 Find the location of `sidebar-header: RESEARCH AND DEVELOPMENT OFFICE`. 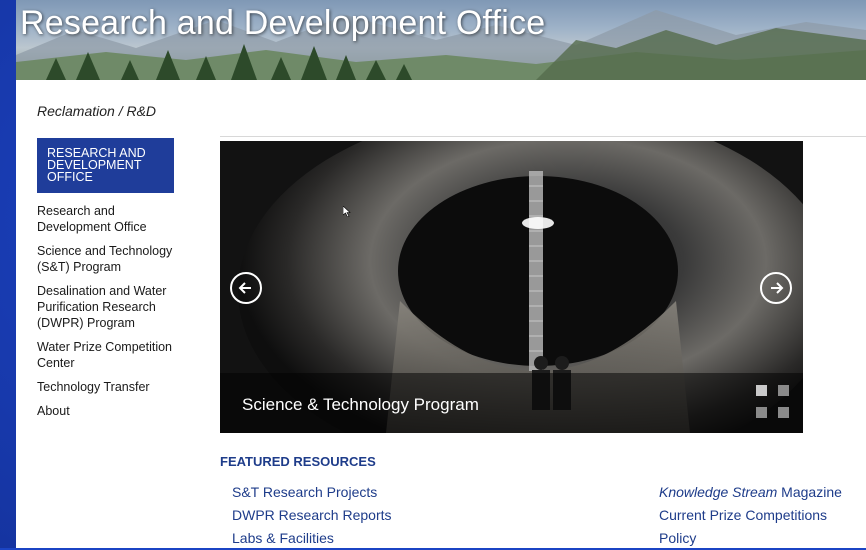

sidebar-header: RESEARCH AND DEVELOPMENT OFFICE is located at coordinates (105, 165).